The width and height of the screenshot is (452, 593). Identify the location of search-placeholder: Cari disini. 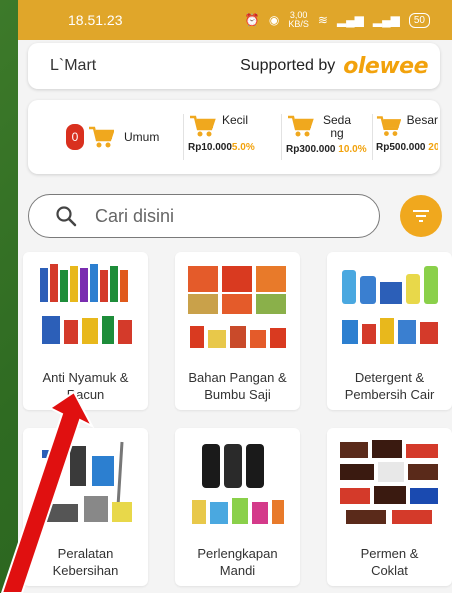
(135, 215).